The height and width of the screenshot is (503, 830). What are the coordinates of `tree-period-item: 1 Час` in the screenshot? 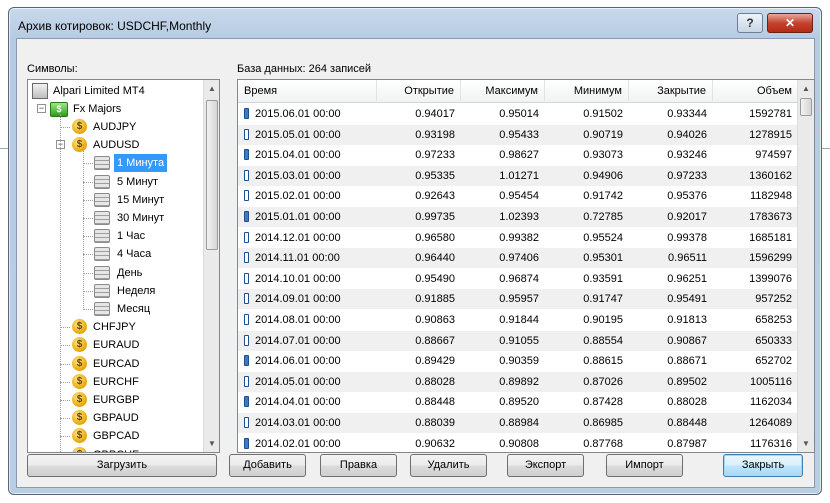 It's located at (121, 236).